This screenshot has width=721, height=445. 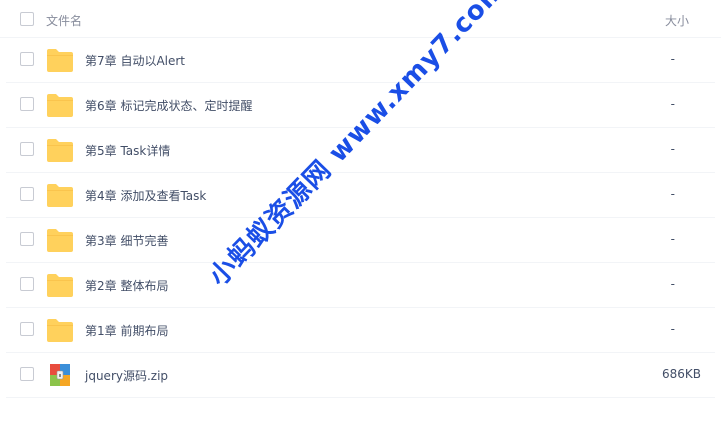 What do you see at coordinates (360, 60) in the screenshot?
I see `file-row: 第7章 自动以Alert -` at bounding box center [360, 60].